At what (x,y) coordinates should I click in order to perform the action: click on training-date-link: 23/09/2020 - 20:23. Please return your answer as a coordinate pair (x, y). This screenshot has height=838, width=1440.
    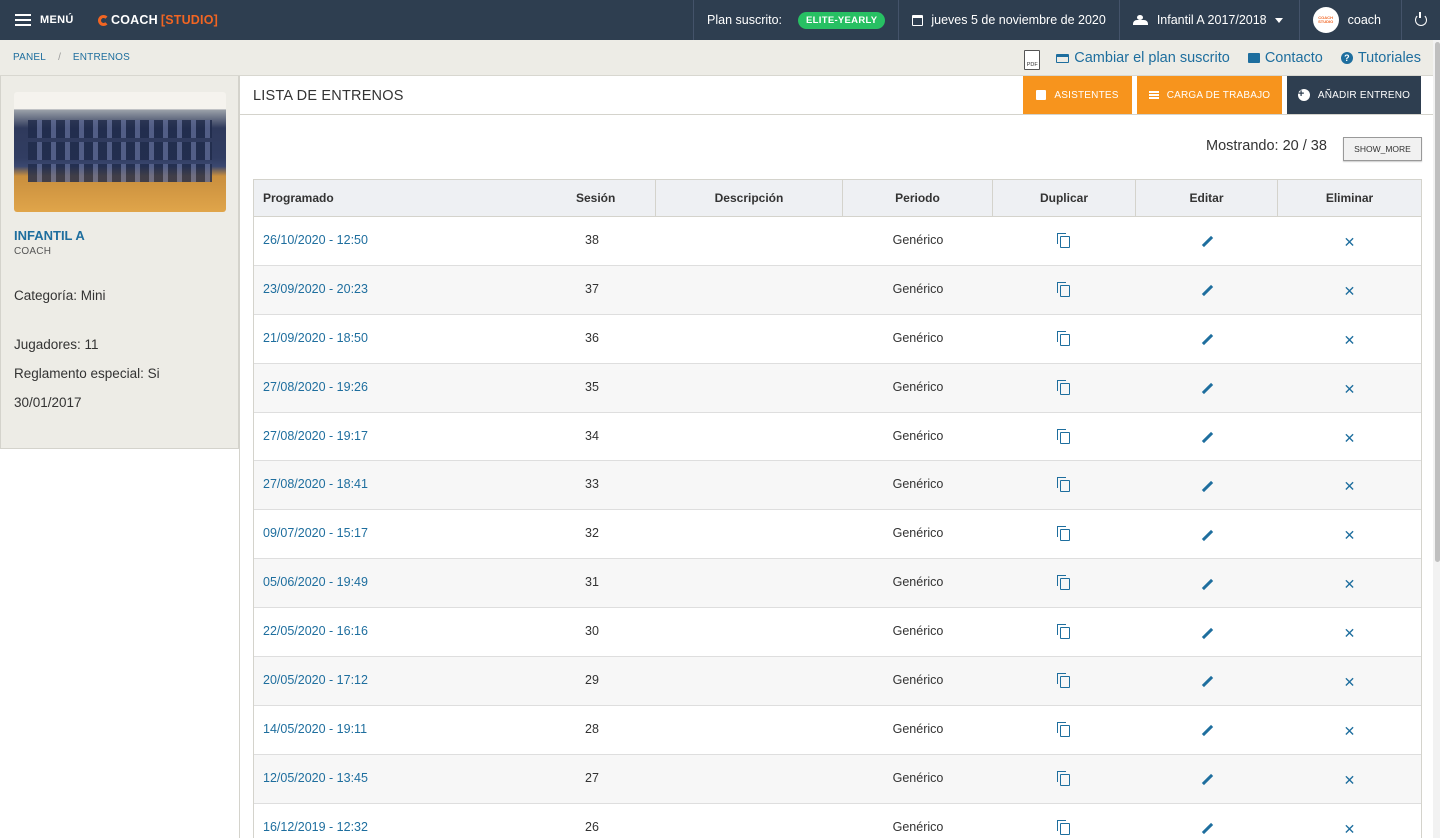
    Looking at the image, I should click on (315, 289).